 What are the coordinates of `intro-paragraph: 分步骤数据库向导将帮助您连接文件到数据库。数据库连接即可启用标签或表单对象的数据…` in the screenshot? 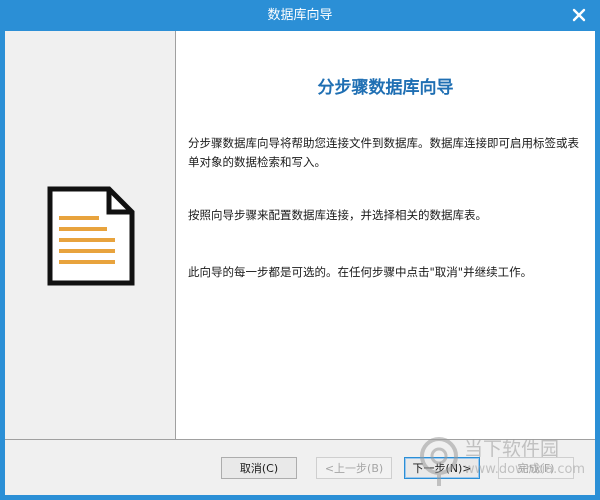 It's located at (383, 152).